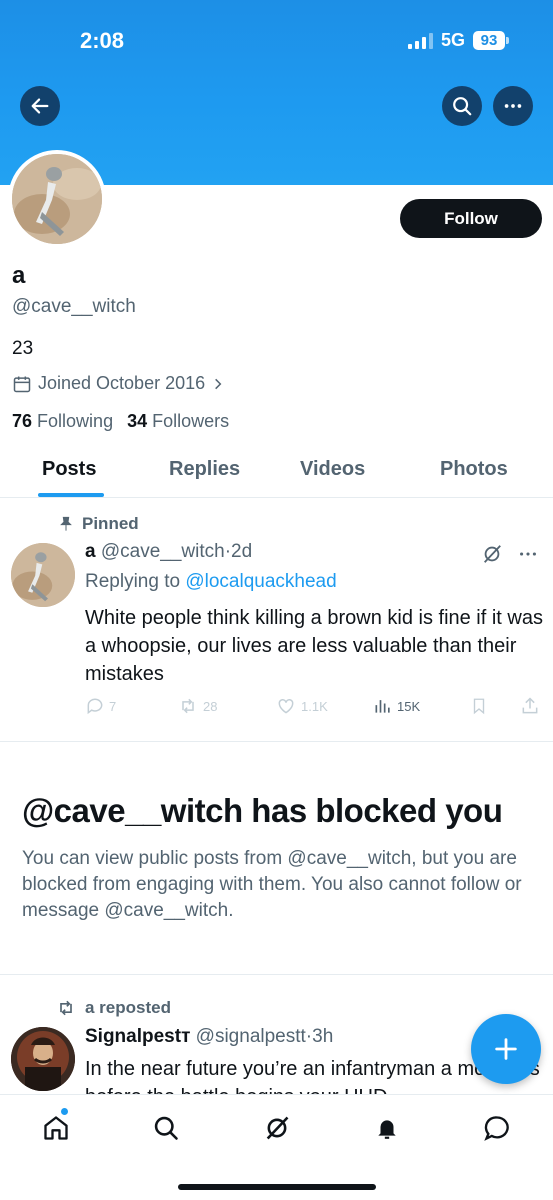 The width and height of the screenshot is (553, 1200). What do you see at coordinates (22, 384) in the screenshot?
I see `calendar-icon` at bounding box center [22, 384].